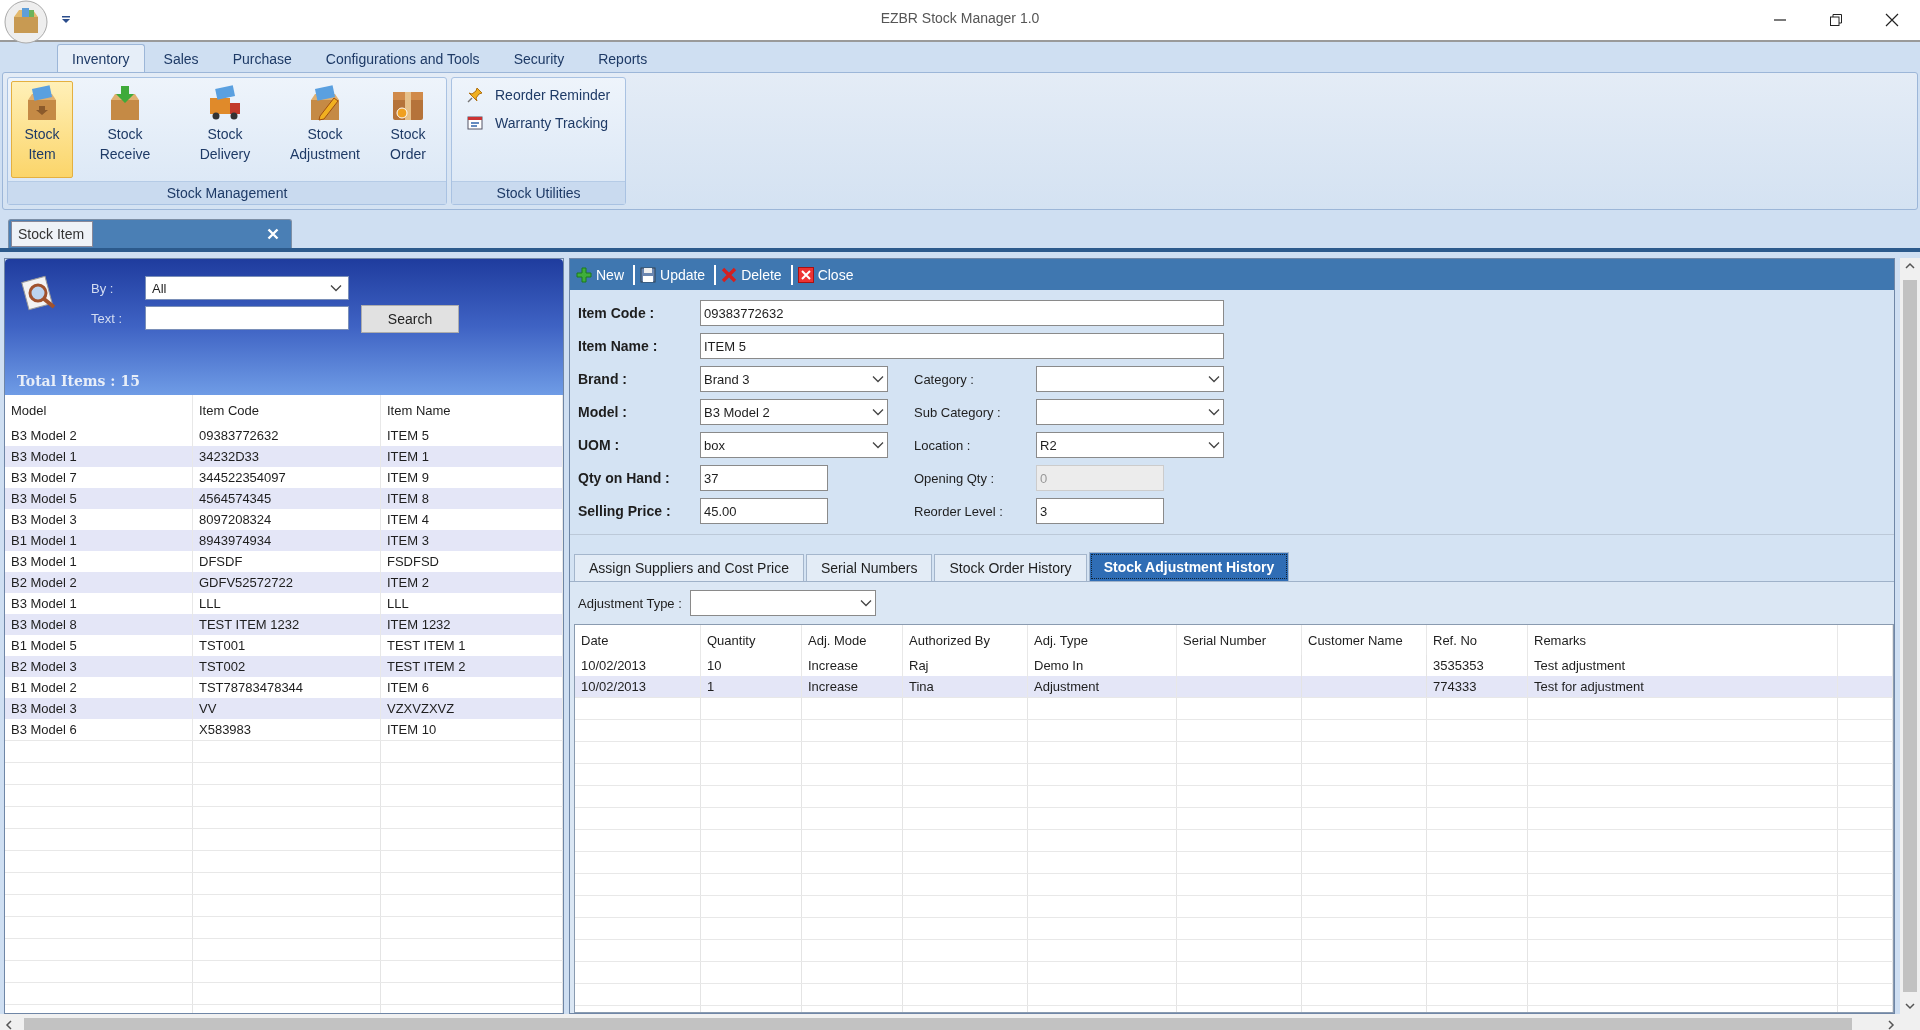  What do you see at coordinates (827, 274) in the screenshot?
I see `toolbar-button: Close` at bounding box center [827, 274].